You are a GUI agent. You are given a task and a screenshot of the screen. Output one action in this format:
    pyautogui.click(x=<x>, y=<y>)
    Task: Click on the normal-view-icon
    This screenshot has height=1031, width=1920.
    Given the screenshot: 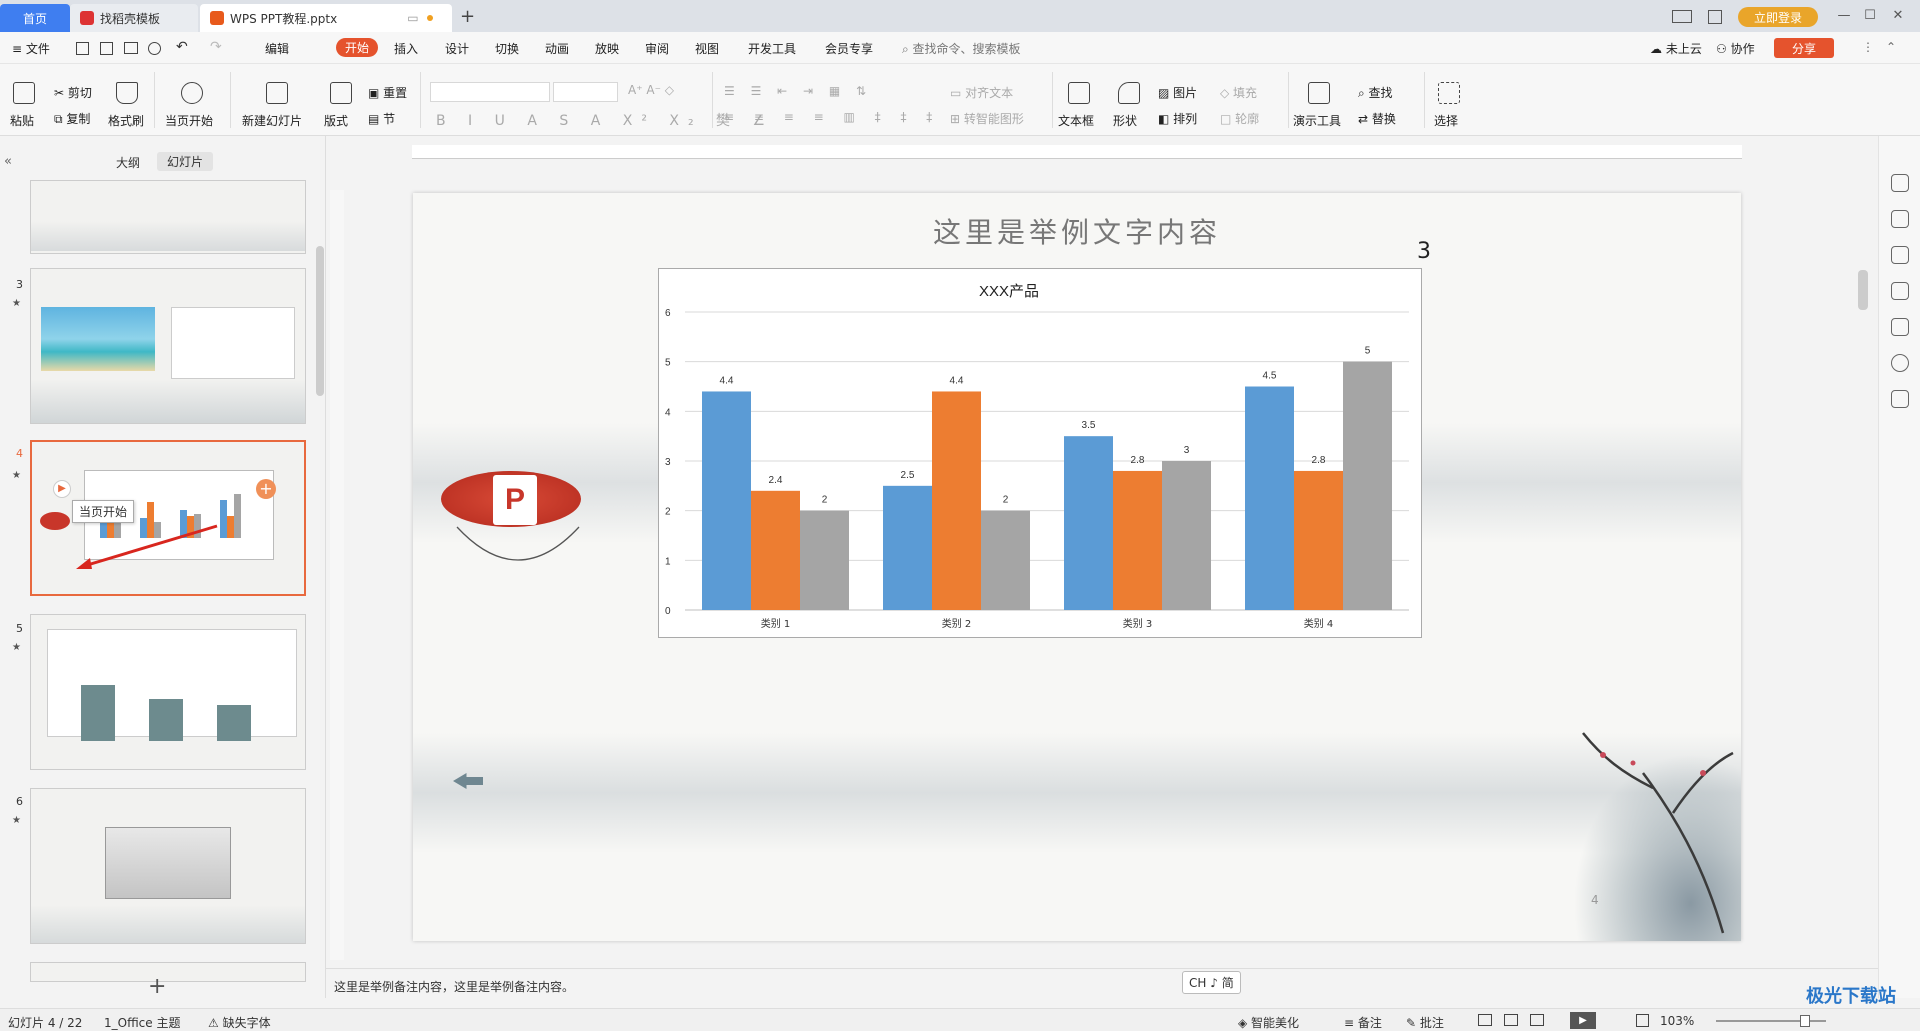 What is the action you would take?
    pyautogui.click(x=1485, y=1020)
    